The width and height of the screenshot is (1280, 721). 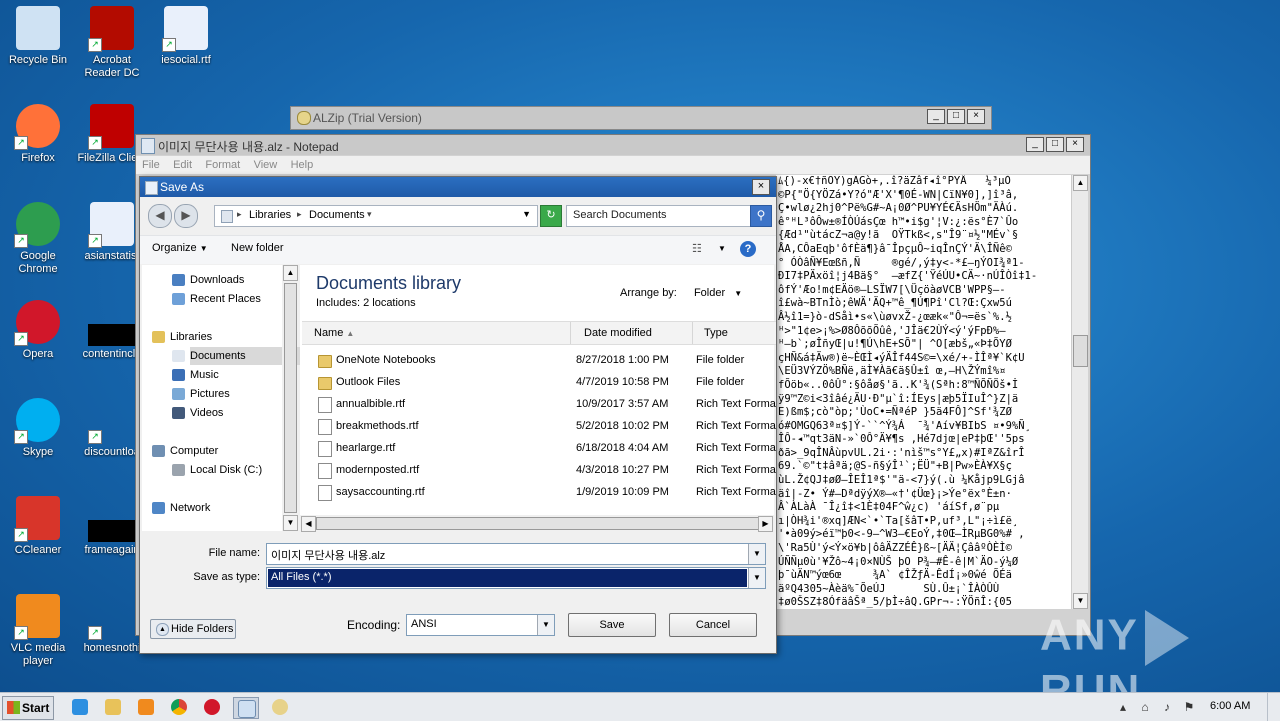 What do you see at coordinates (1079, 392) in the screenshot?
I see `notepad-scrollbar: ▲ ▼` at bounding box center [1079, 392].